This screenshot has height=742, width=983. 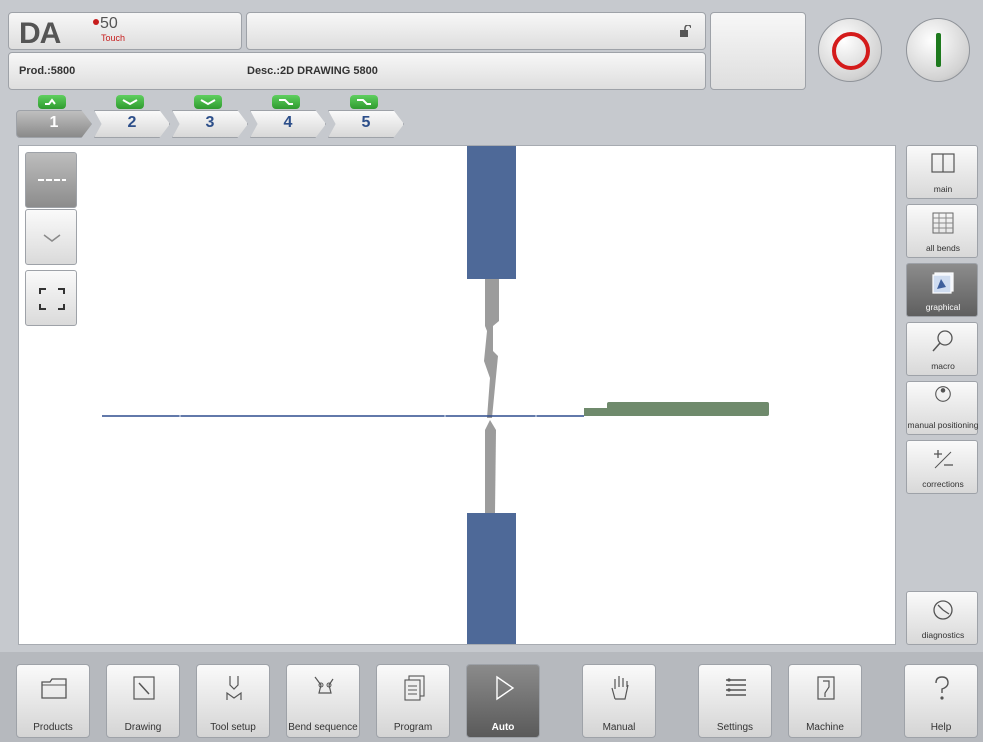 I want to click on pencil-icon, so click(x=144, y=688).